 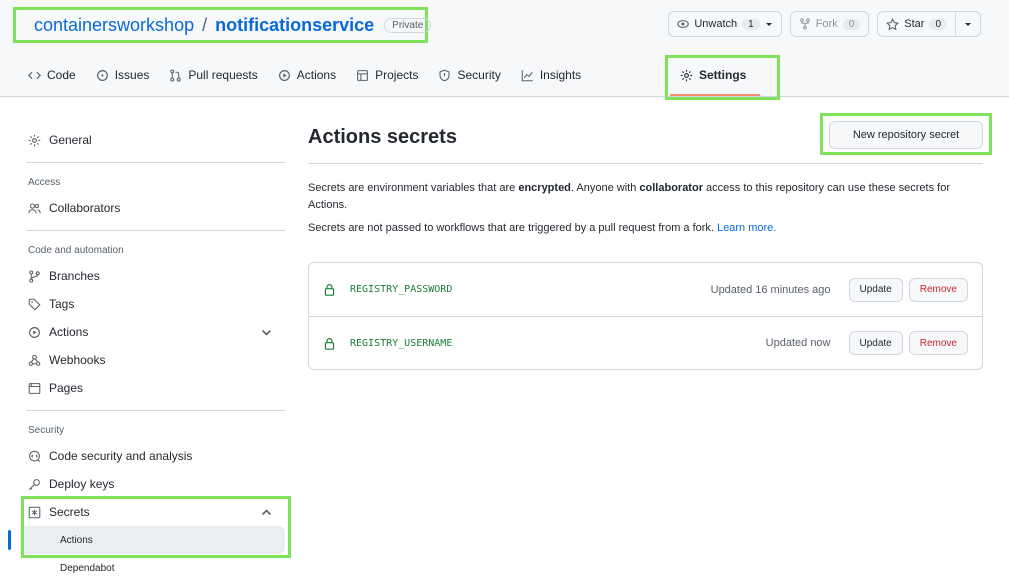 I want to click on sidebar-item-deploy-keys: Deploy keys, so click(x=152, y=484).